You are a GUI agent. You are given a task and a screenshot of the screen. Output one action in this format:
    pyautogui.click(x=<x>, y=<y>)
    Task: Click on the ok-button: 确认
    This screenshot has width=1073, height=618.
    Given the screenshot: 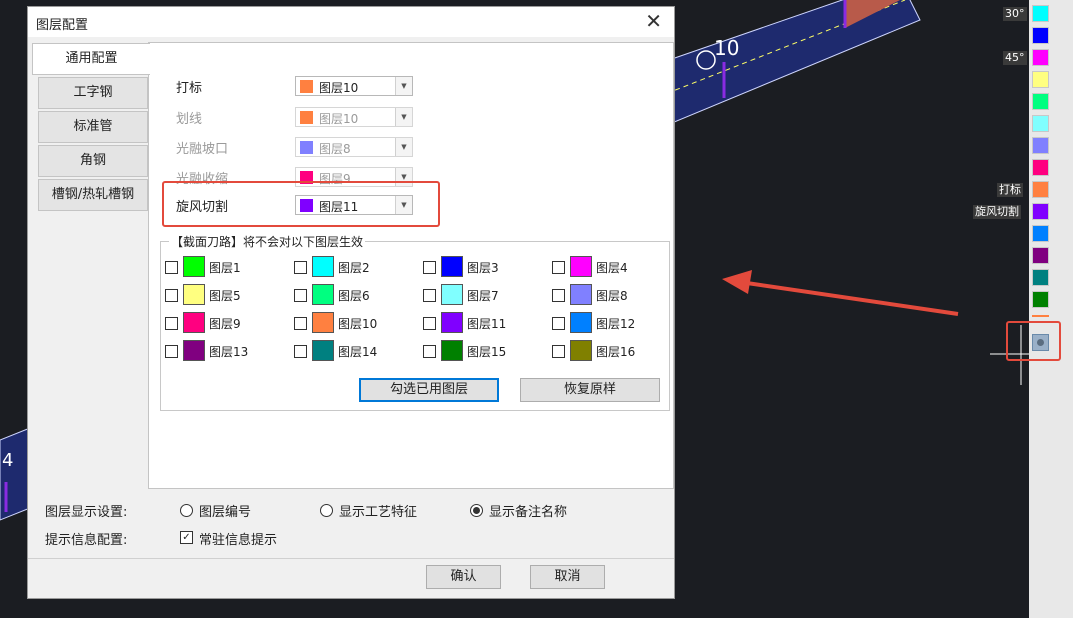 What is the action you would take?
    pyautogui.click(x=463, y=577)
    